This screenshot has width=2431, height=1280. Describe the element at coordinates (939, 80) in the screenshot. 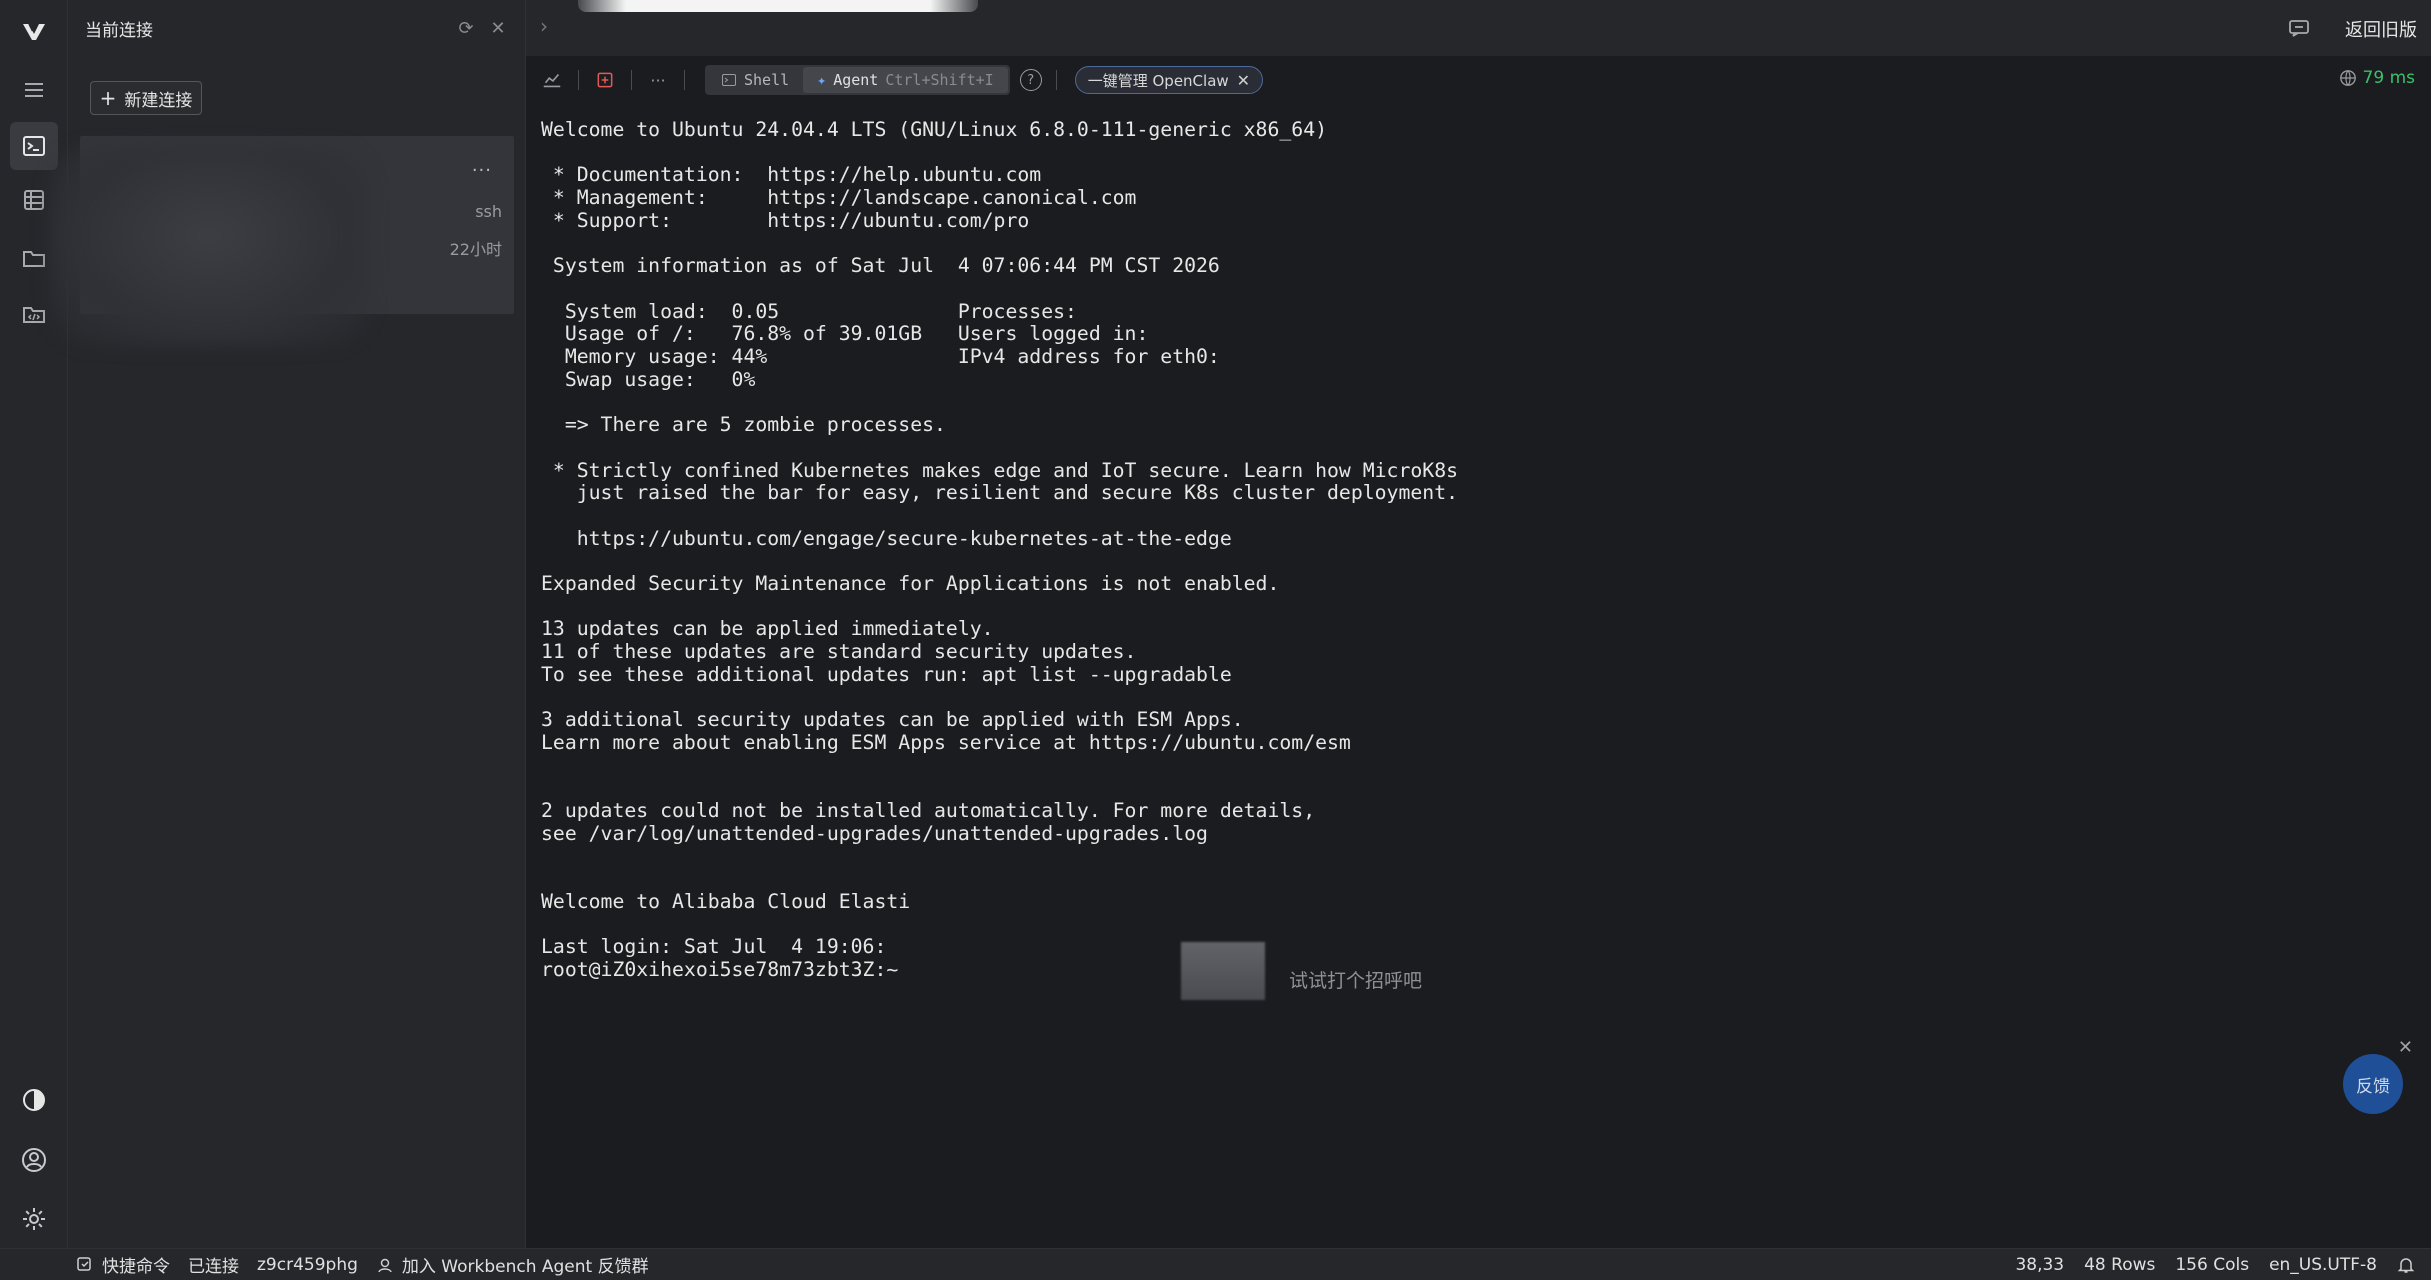

I see `agent-shortcut-hint: Ctrl+Shift+I` at that location.